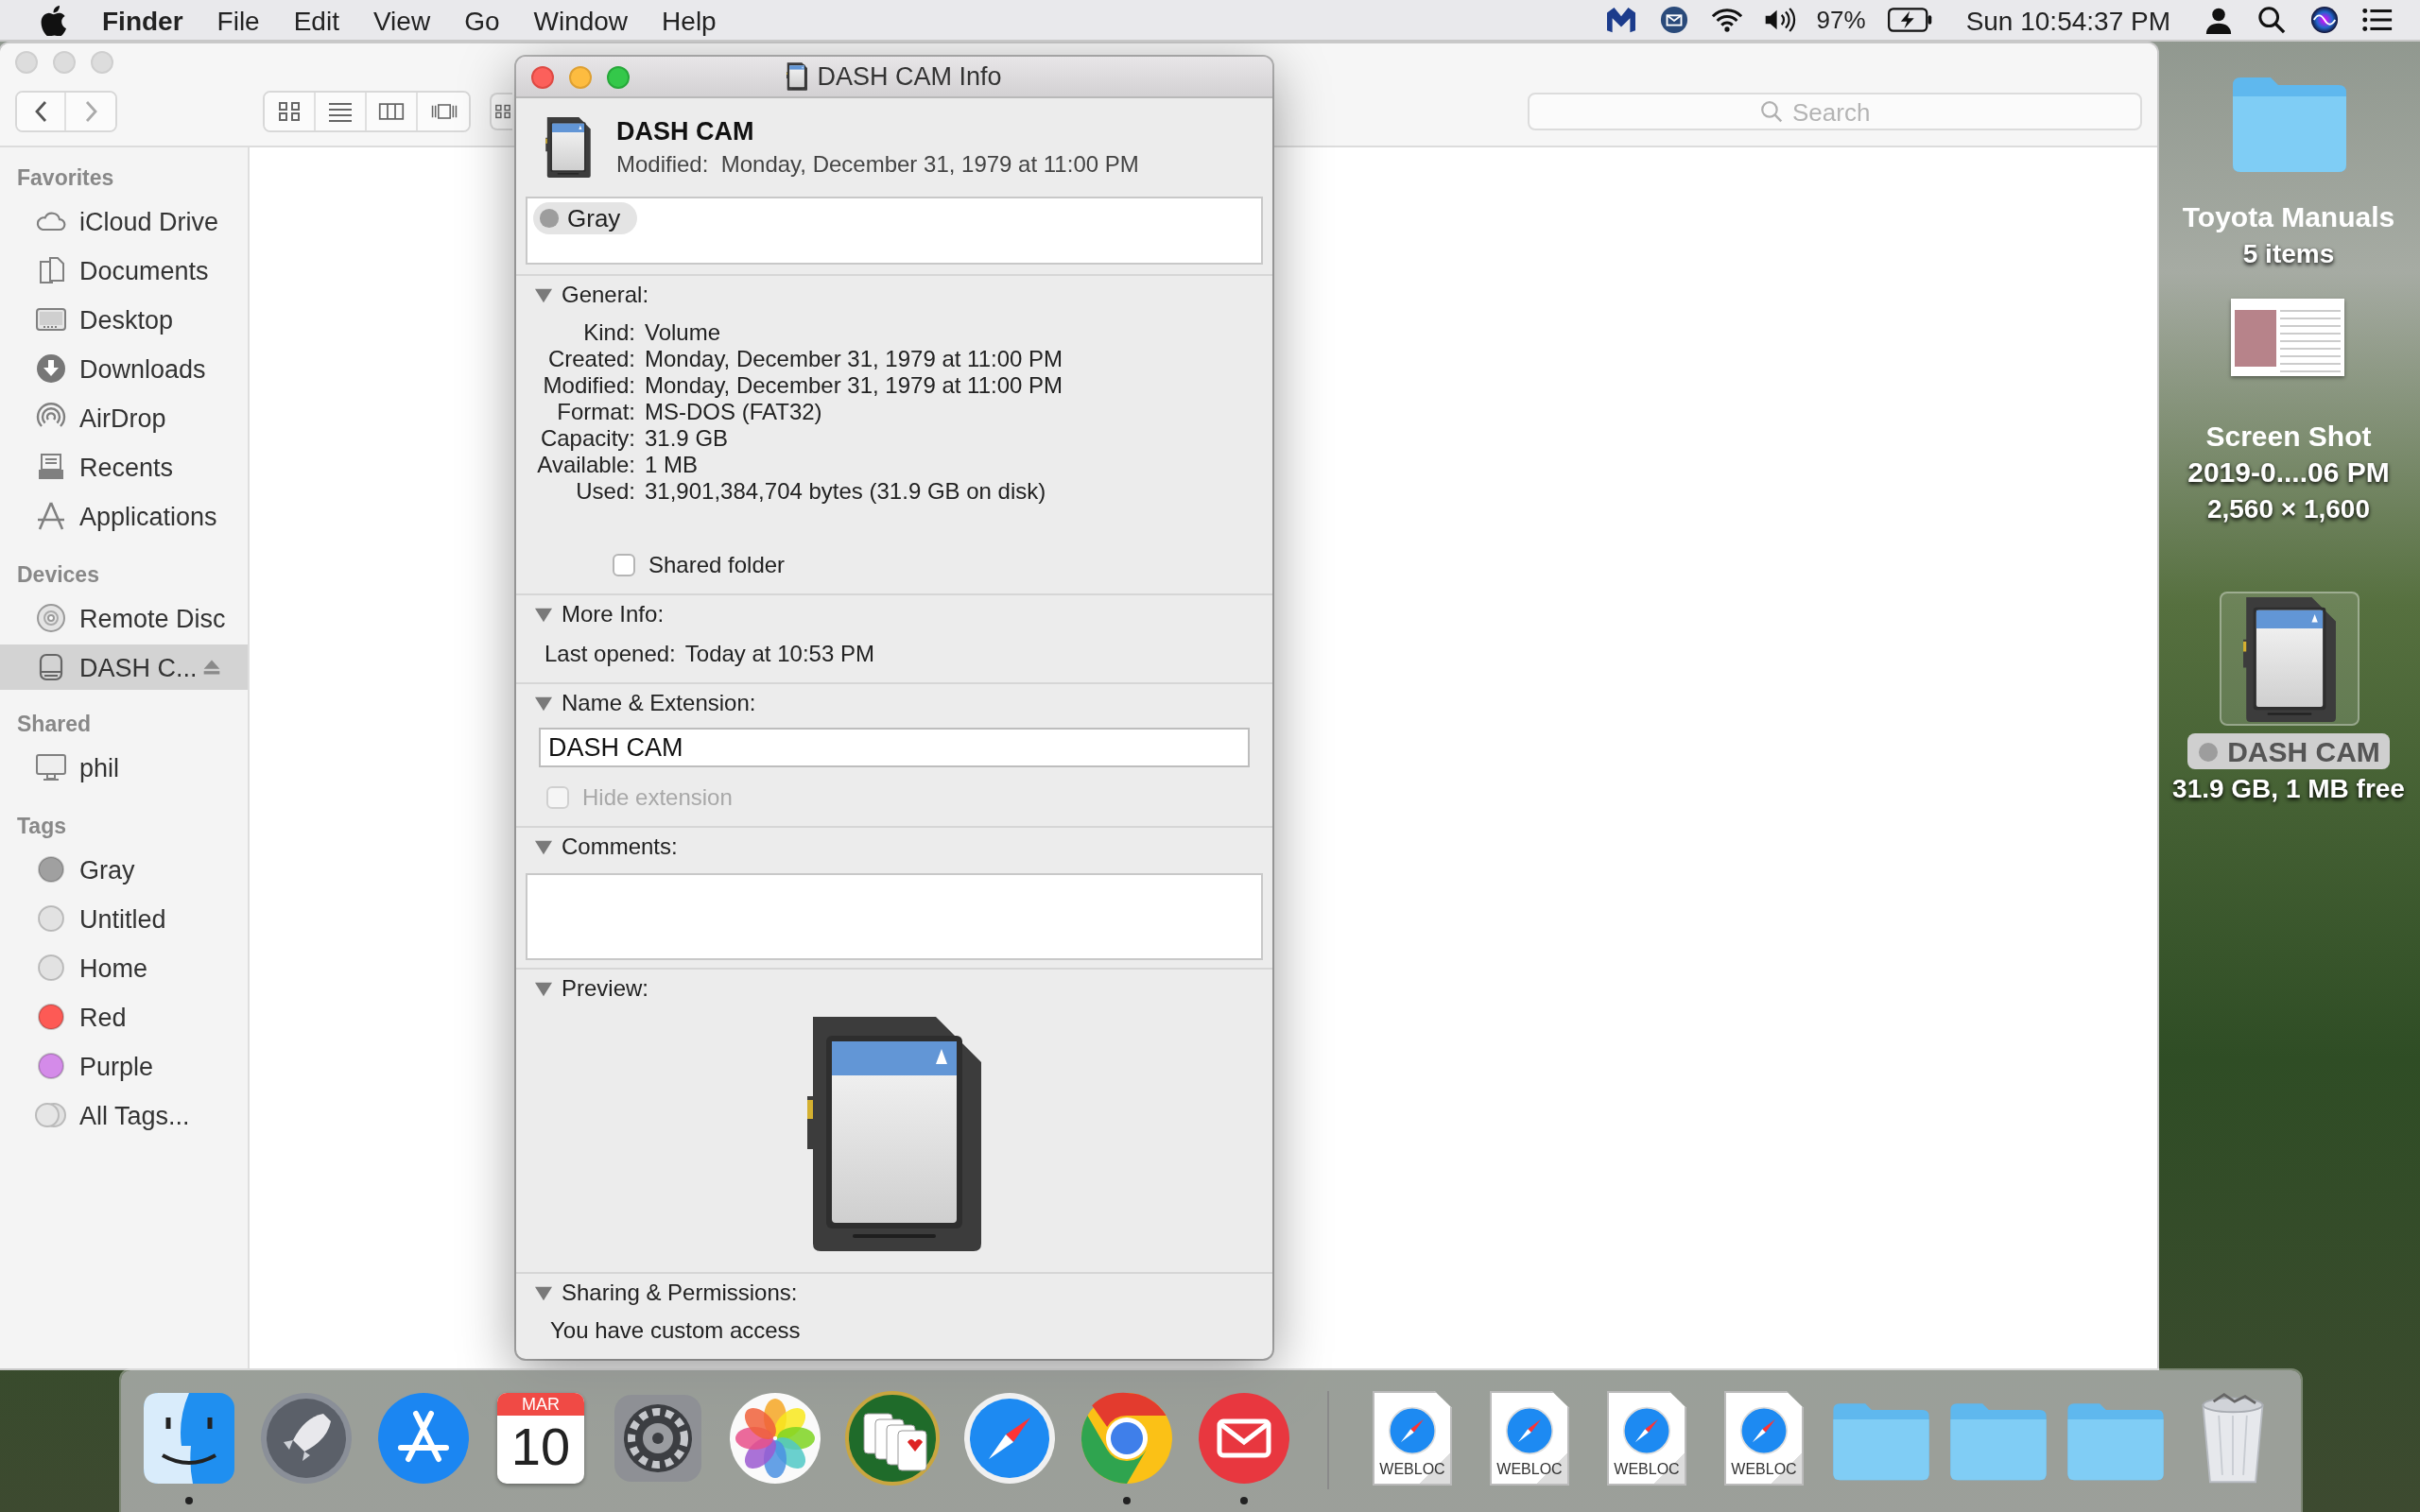 The width and height of the screenshot is (2420, 1512). Describe the element at coordinates (587, 438) in the screenshot. I see `field-label: Capacity:` at that location.